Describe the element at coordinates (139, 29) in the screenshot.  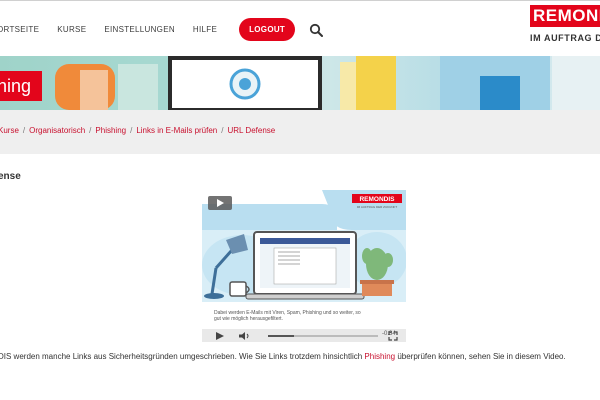
I see `nav-einstellungen: EINSTELLUNGEN` at that location.